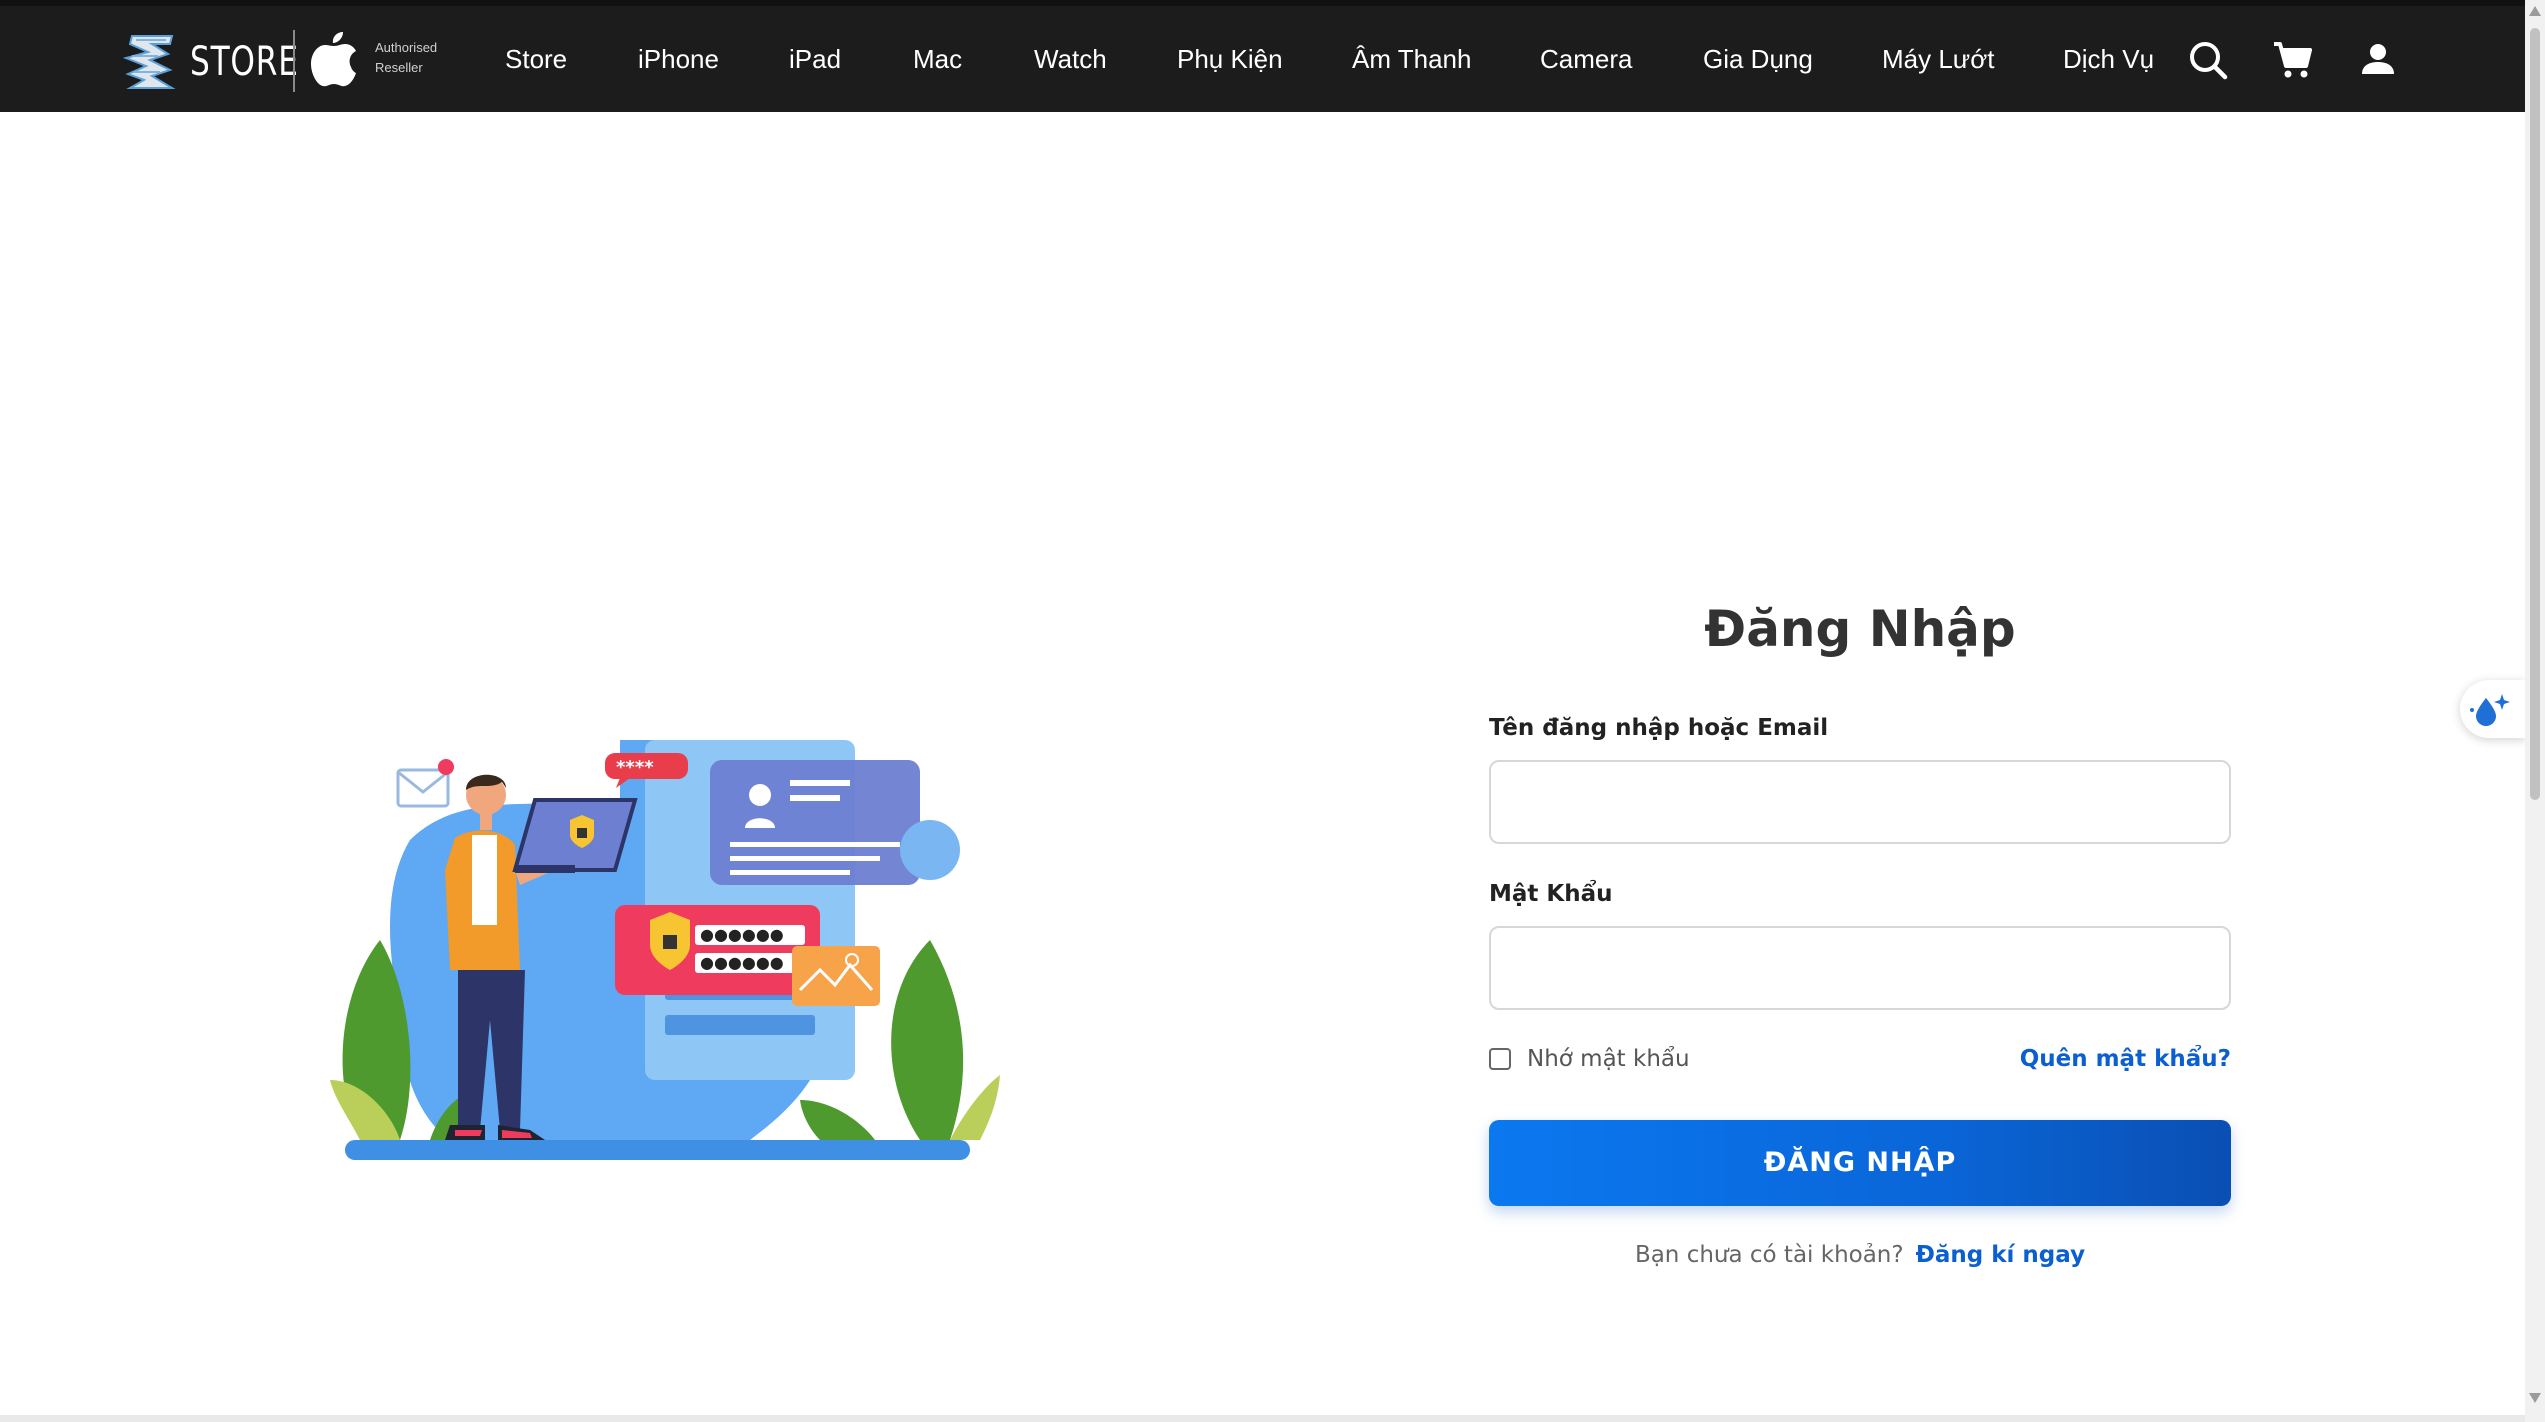 The width and height of the screenshot is (2545, 1422). Describe the element at coordinates (635, 767) in the screenshot. I see `password-badge-text: ****` at that location.